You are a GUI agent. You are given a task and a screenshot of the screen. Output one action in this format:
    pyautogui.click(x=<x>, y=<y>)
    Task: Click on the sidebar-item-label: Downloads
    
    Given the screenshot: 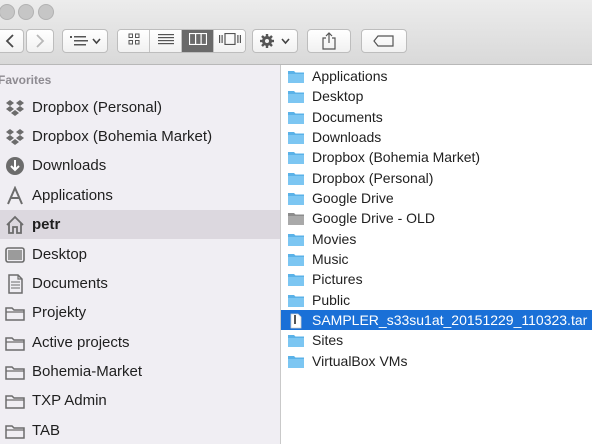 What is the action you would take?
    pyautogui.click(x=69, y=165)
    